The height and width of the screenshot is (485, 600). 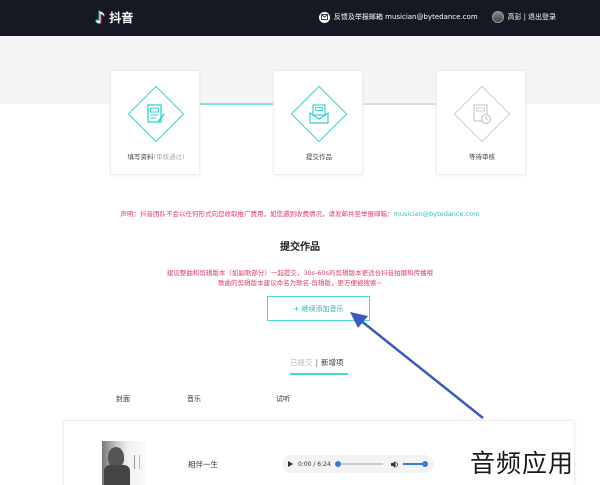 I want to click on step-card-fill-info: 填写资料(审核通过), so click(x=155, y=122).